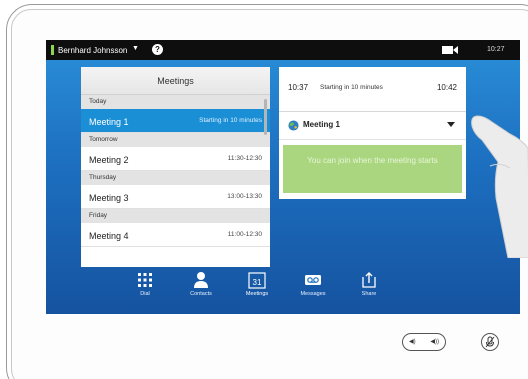 Image resolution: width=528 pixels, height=379 pixels. I want to click on meeting-name: Meeting 4, so click(109, 236).